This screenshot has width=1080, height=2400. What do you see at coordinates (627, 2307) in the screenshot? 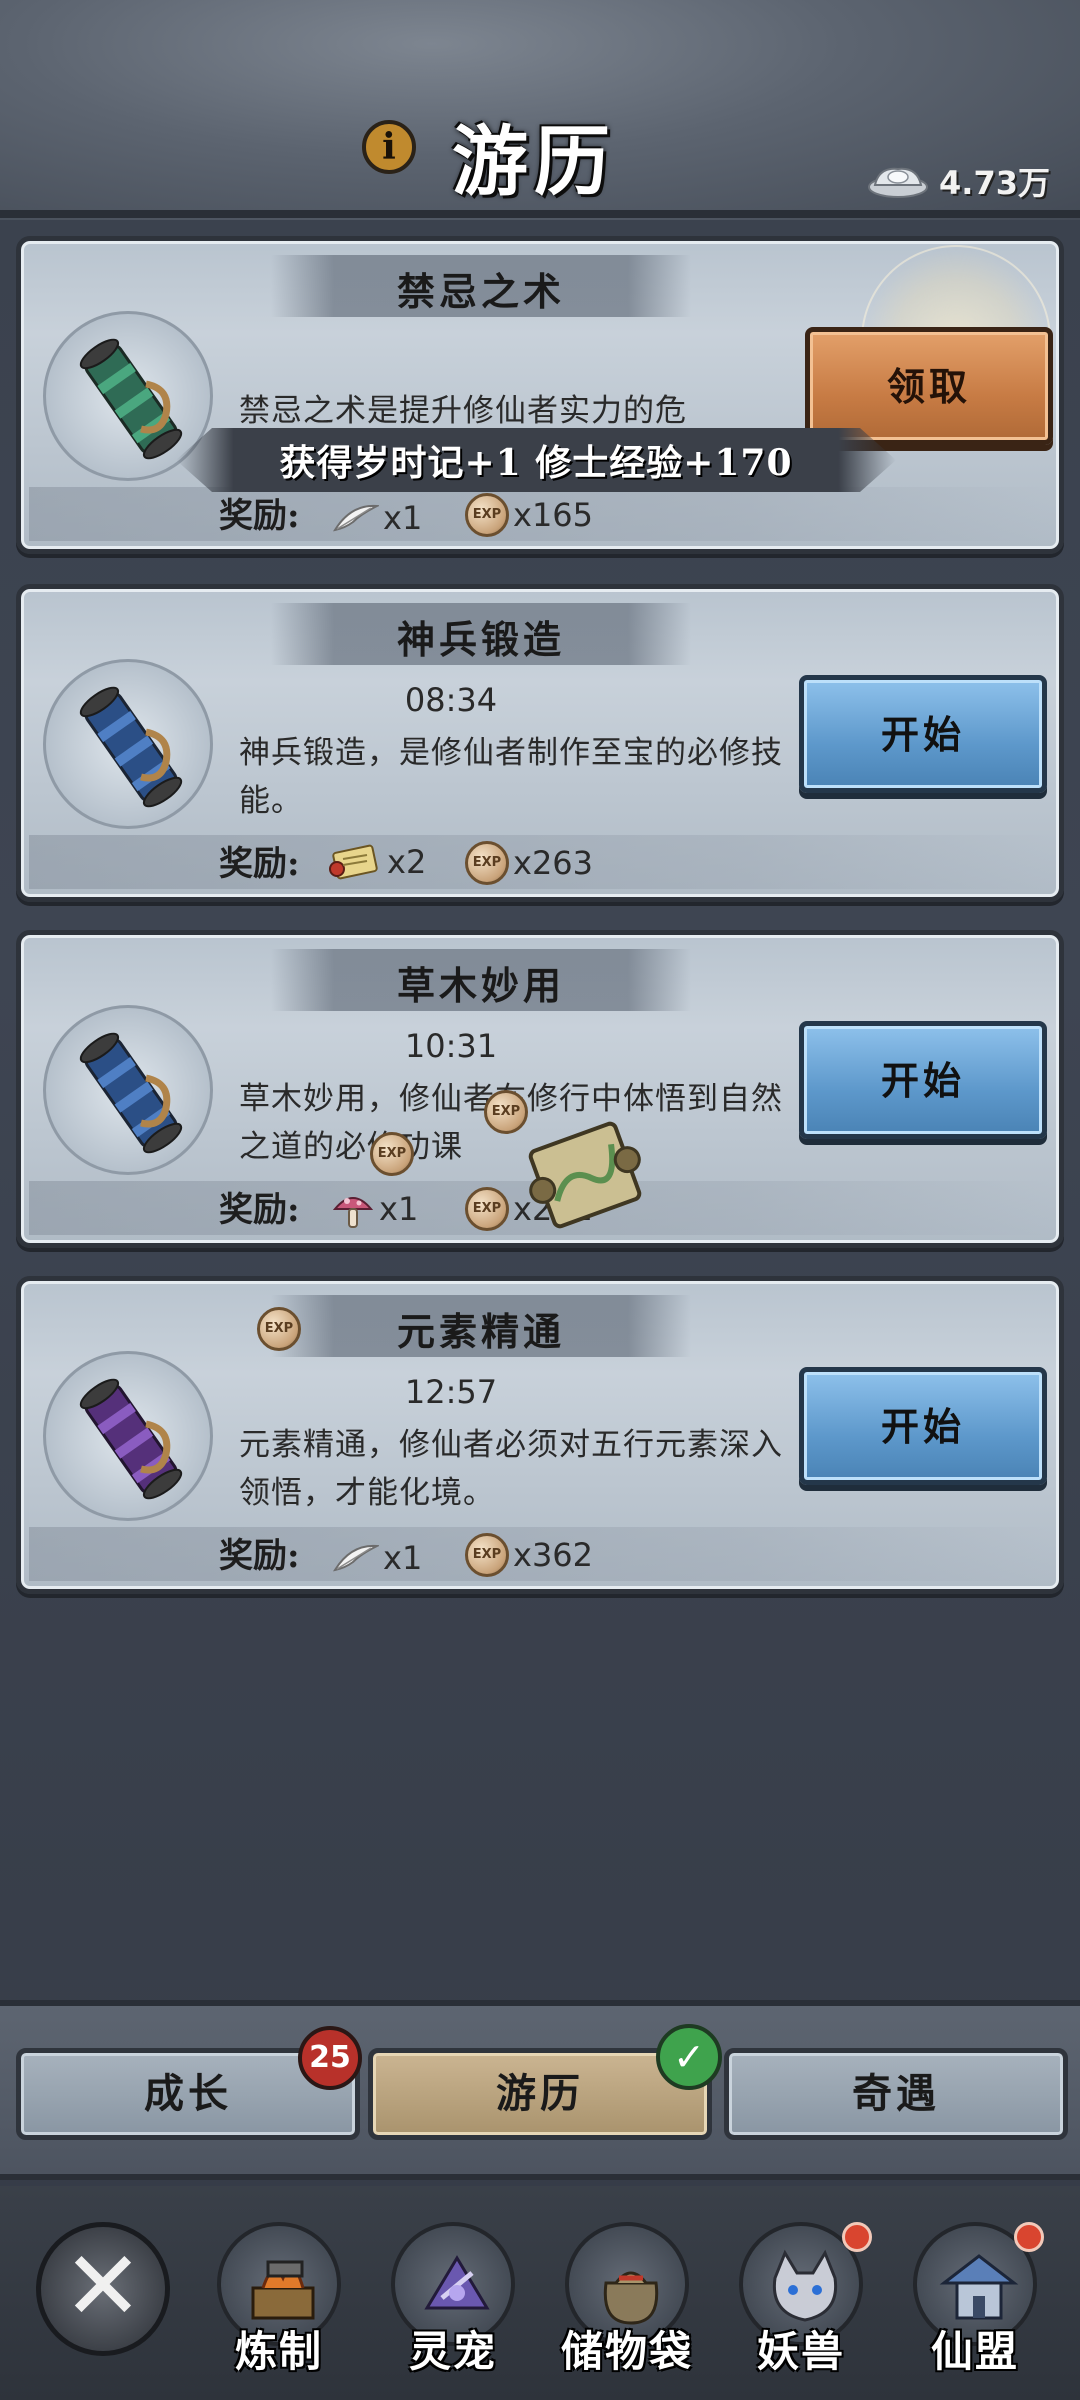
I see `nav-item-storage-bag: 储物袋` at bounding box center [627, 2307].